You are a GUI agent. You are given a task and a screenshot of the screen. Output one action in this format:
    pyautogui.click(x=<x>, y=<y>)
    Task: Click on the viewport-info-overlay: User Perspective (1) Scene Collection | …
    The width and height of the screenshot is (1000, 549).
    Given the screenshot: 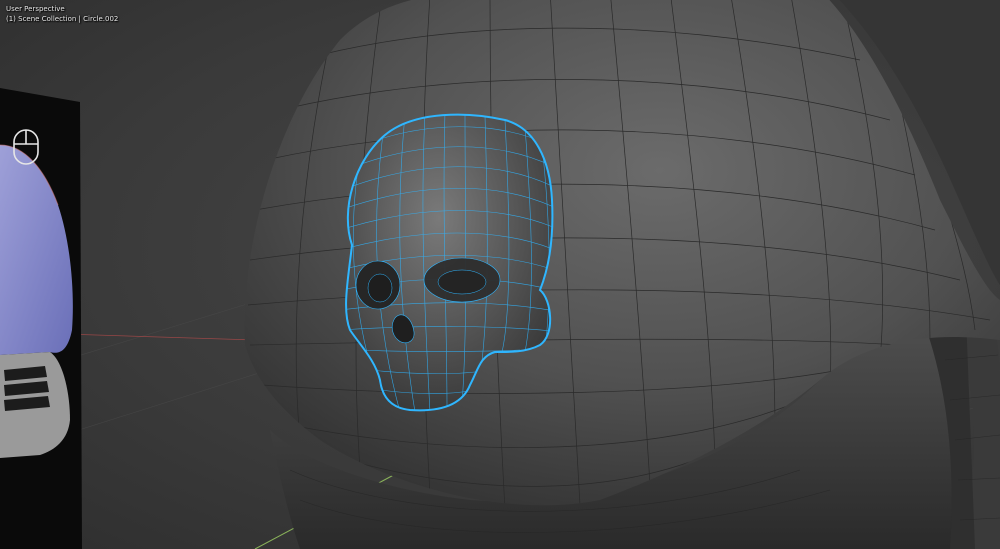 What is the action you would take?
    pyautogui.click(x=62, y=14)
    